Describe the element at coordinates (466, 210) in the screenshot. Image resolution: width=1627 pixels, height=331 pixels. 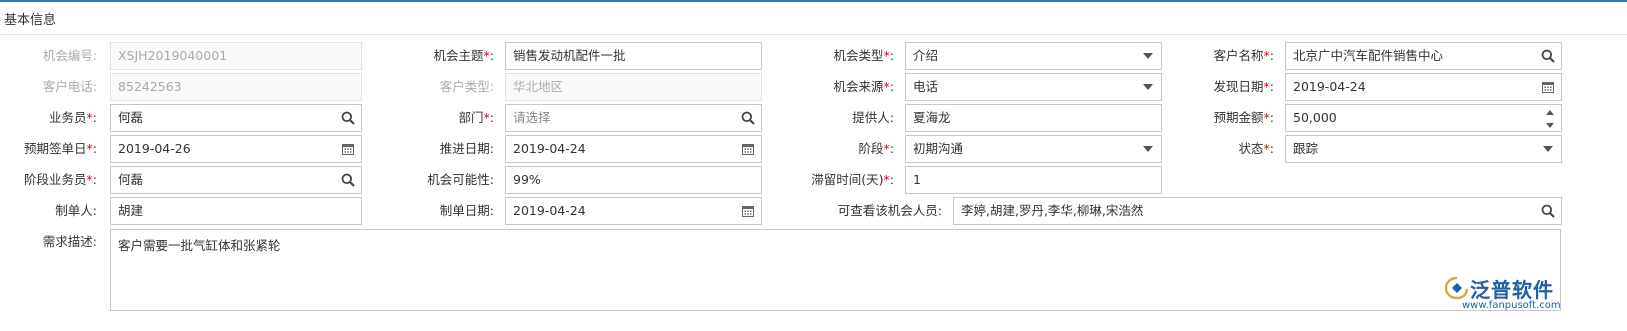
I see `create-date-label: 制单日期:` at that location.